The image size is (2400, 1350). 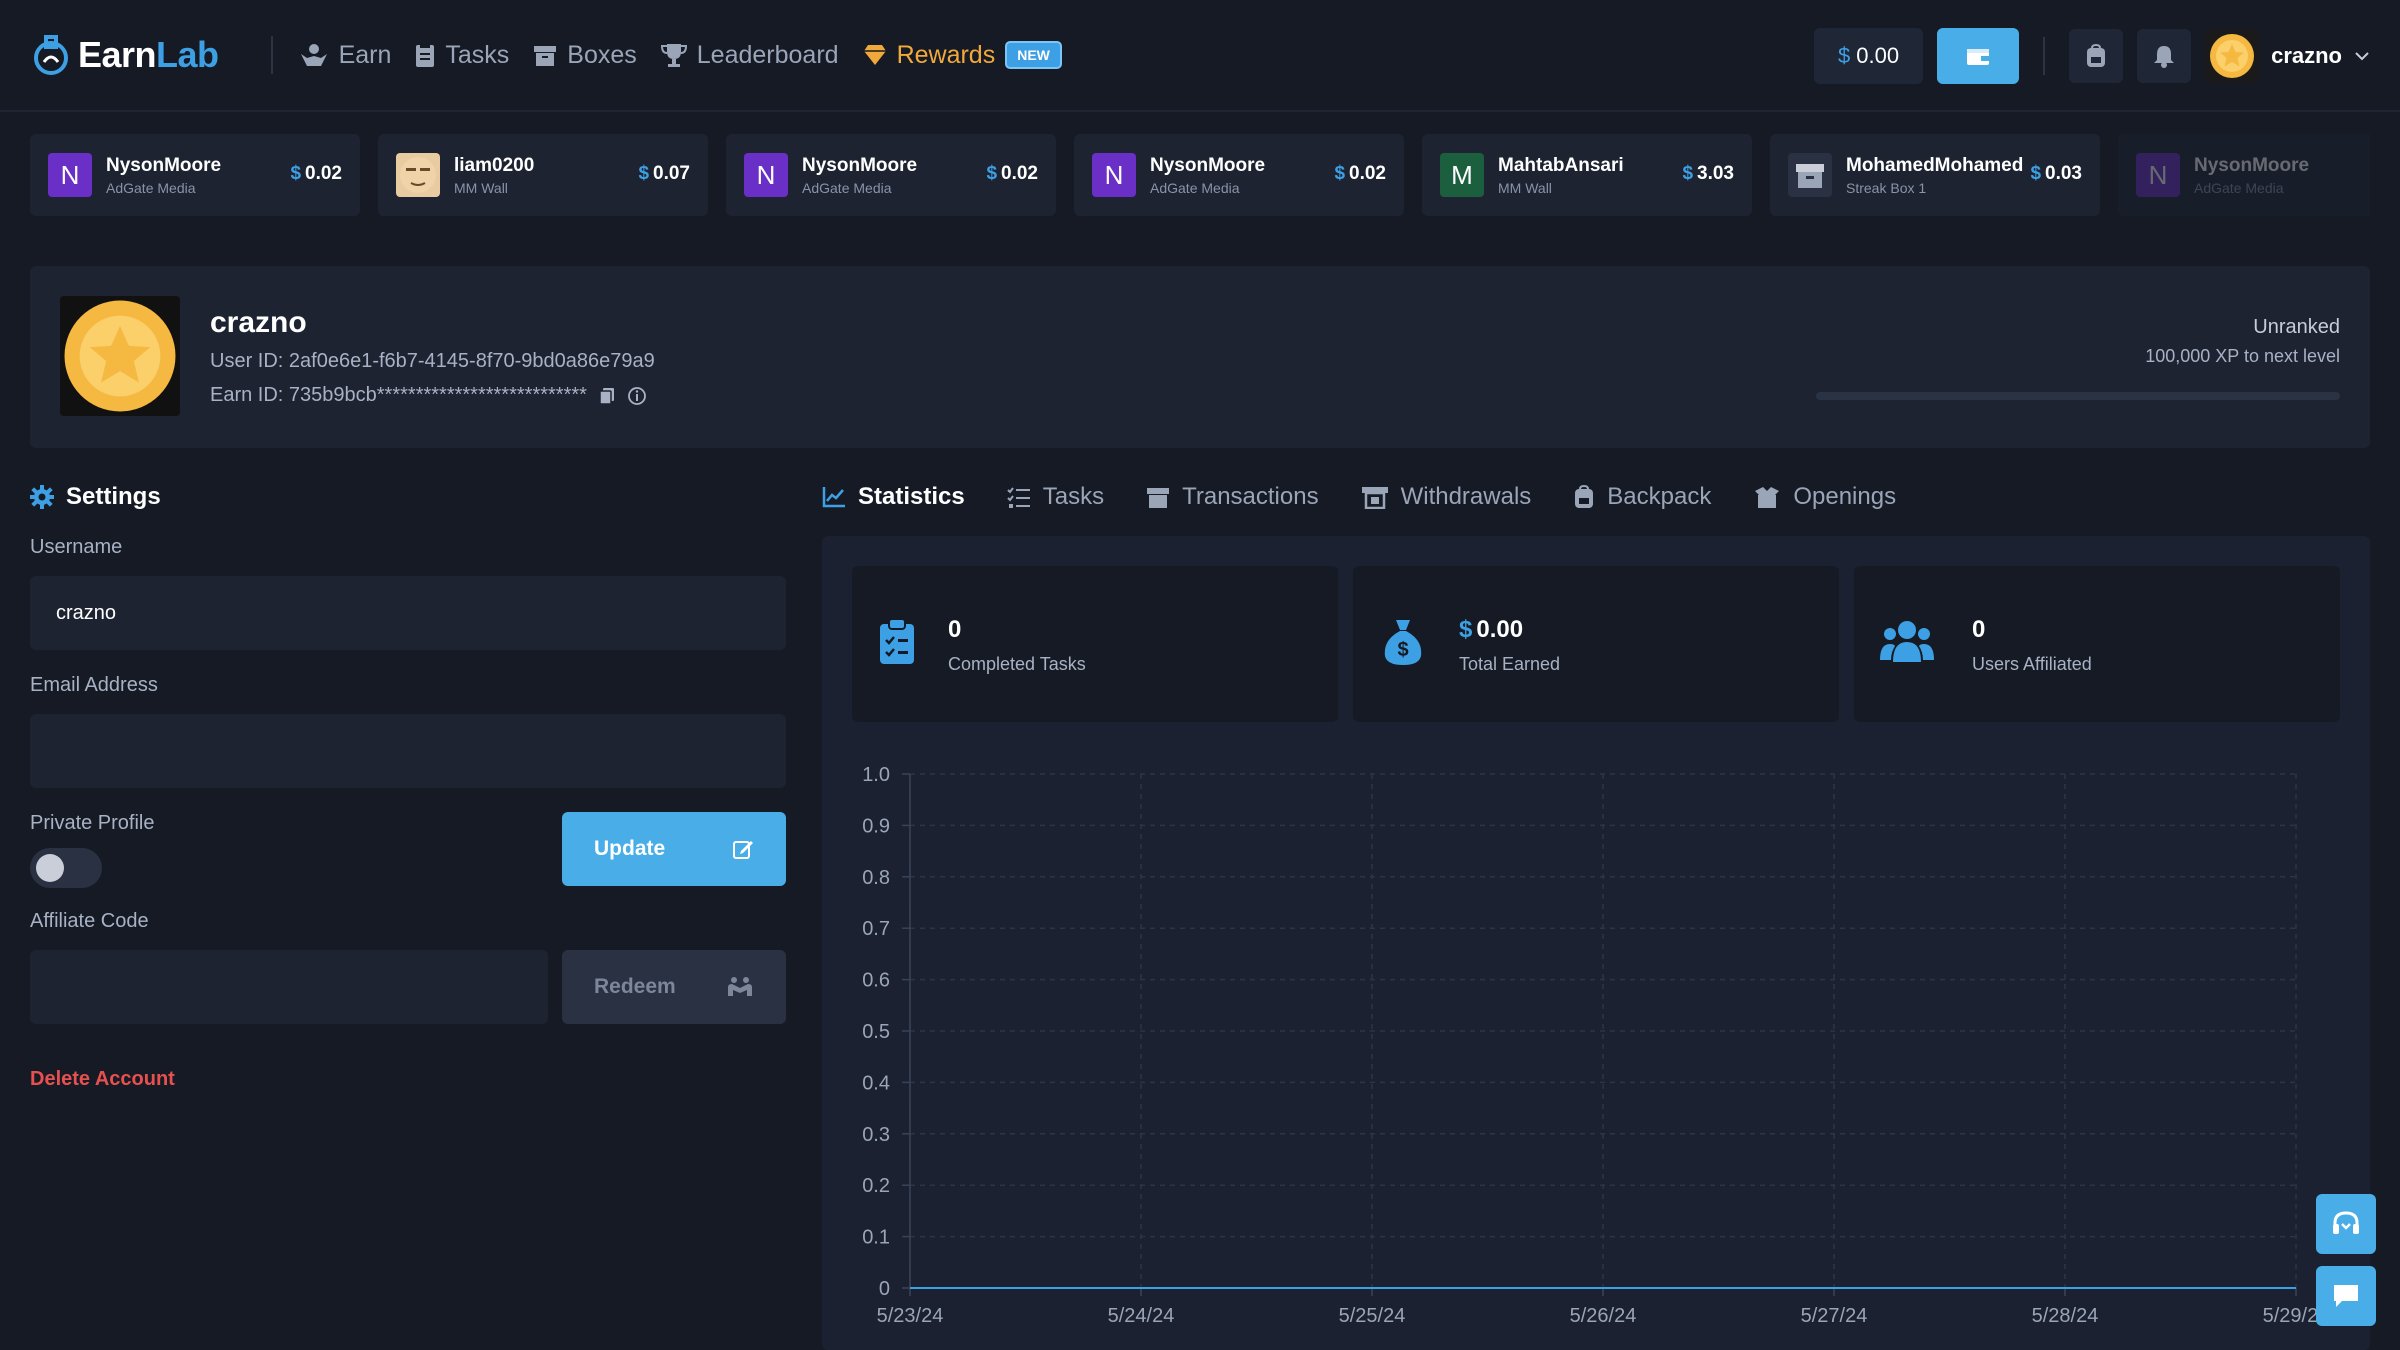 What do you see at coordinates (1033, 55) in the screenshot?
I see `new-badge: NEW` at bounding box center [1033, 55].